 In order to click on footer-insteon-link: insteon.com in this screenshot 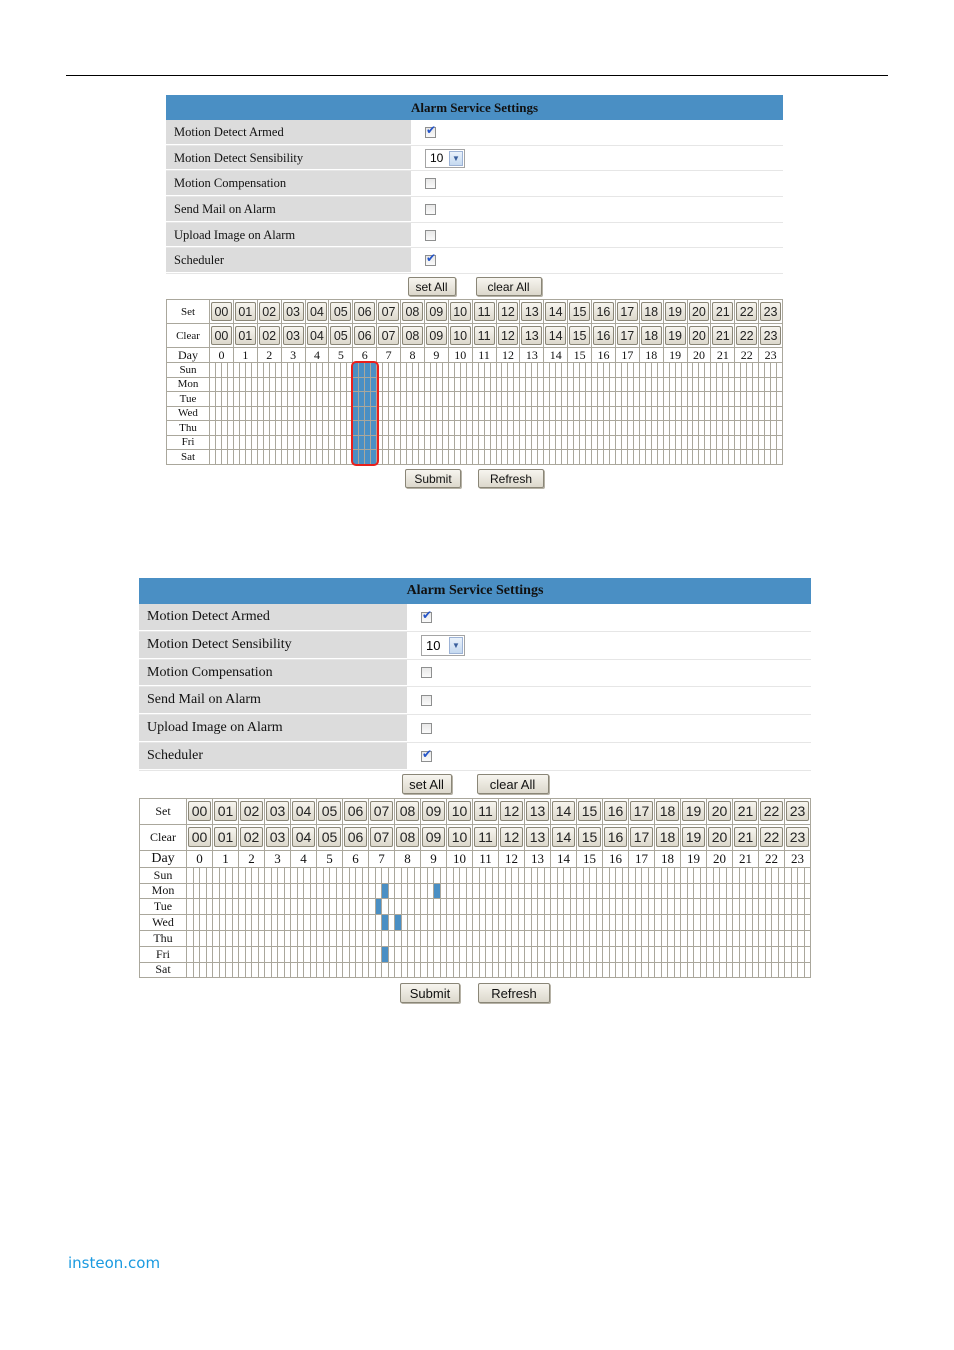, I will do `click(114, 1263)`.